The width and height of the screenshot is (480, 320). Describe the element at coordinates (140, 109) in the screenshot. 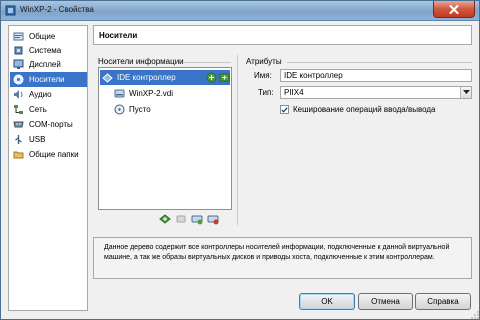

I see `tree-item-label: Пусто` at that location.